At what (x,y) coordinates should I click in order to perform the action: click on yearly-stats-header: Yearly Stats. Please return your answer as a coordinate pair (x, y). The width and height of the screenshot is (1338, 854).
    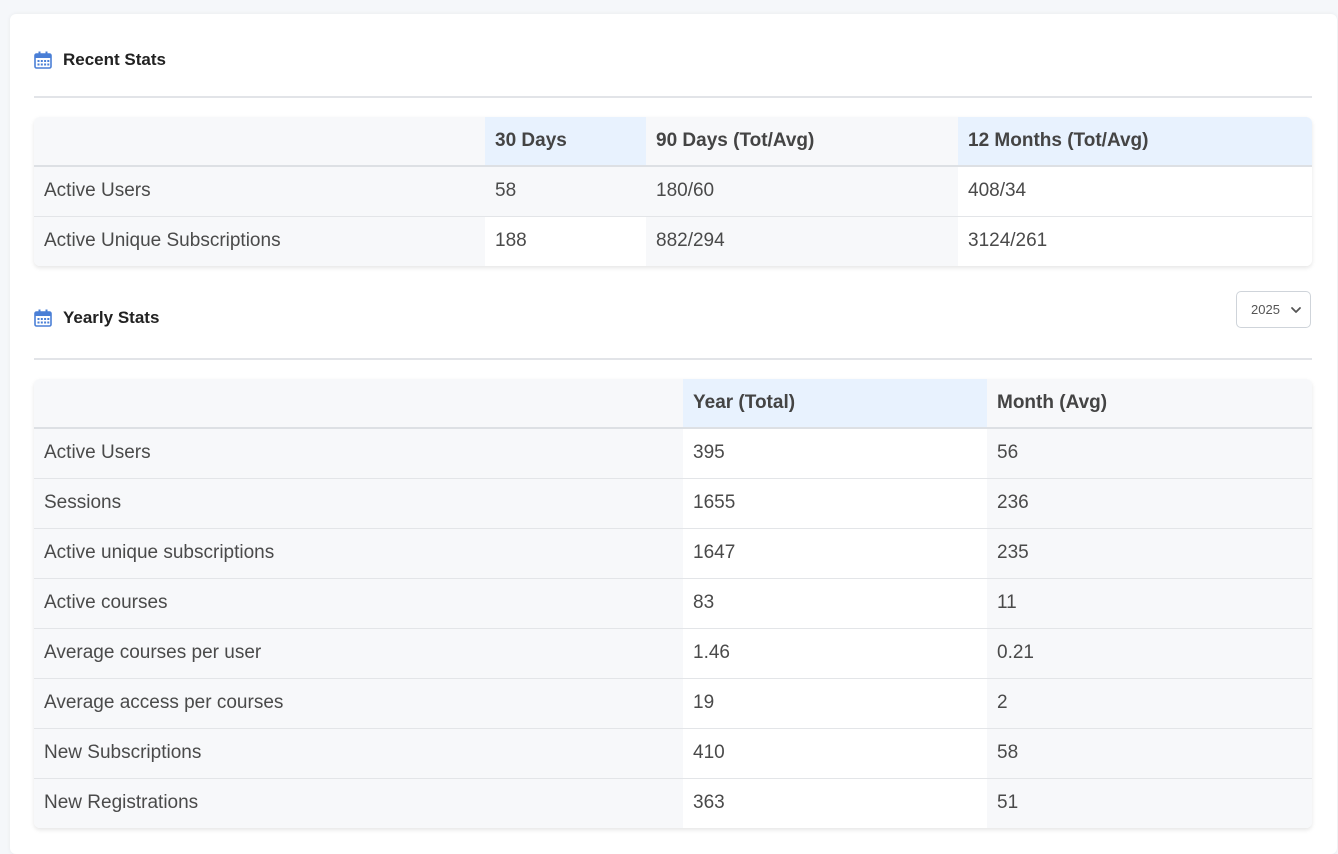
    Looking at the image, I should click on (673, 318).